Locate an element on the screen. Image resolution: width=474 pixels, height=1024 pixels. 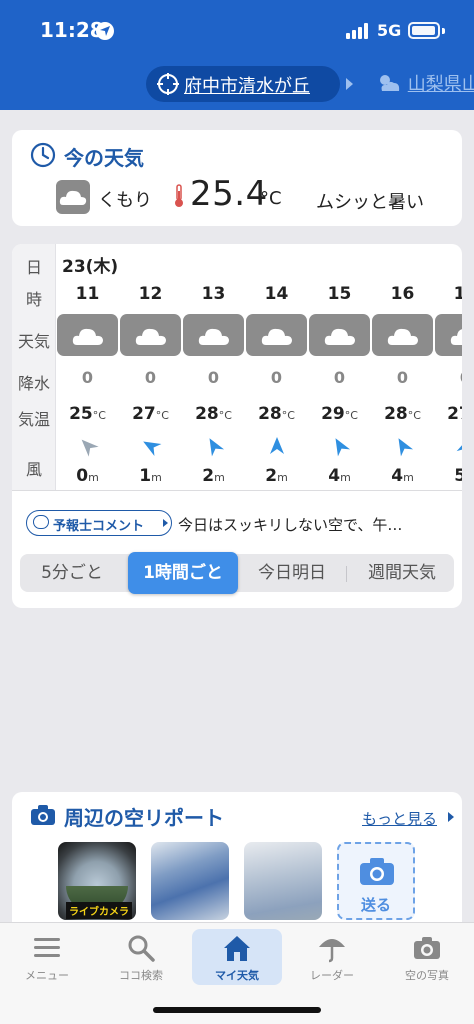
current-location-pill: 府中市清水が丘 is located at coordinates (243, 84).